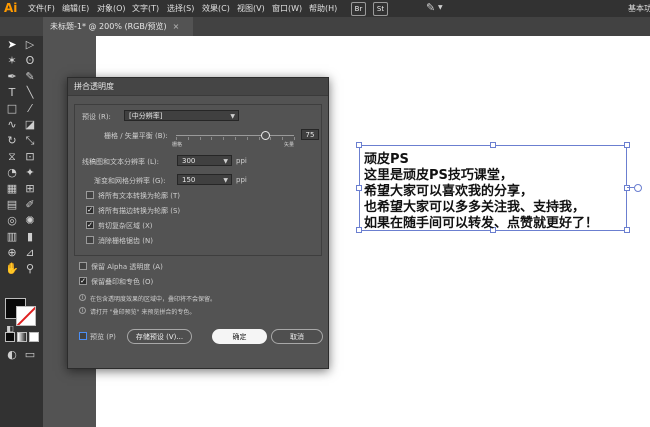 The height and width of the screenshot is (427, 650). Describe the element at coordinates (26, 316) in the screenshot. I see `stroke-swatch` at that location.